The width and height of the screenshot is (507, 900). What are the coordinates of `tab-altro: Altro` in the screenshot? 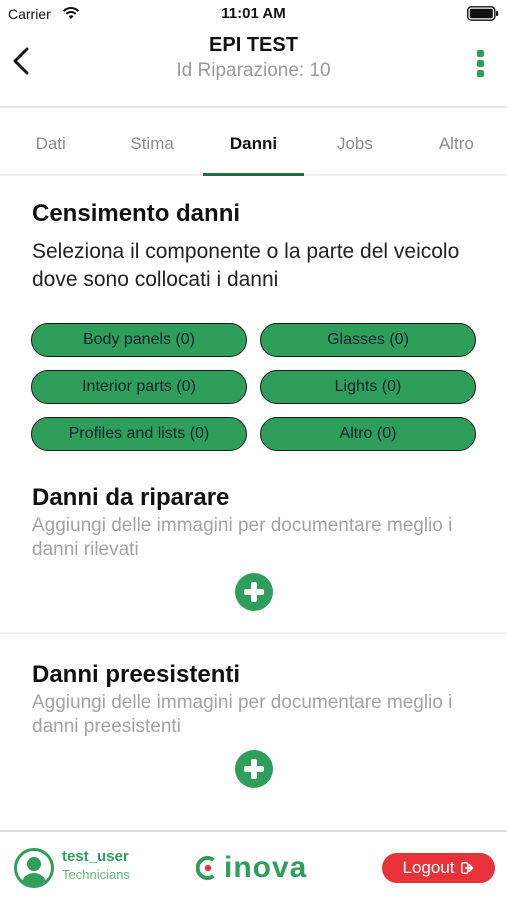 It's located at (456, 142).